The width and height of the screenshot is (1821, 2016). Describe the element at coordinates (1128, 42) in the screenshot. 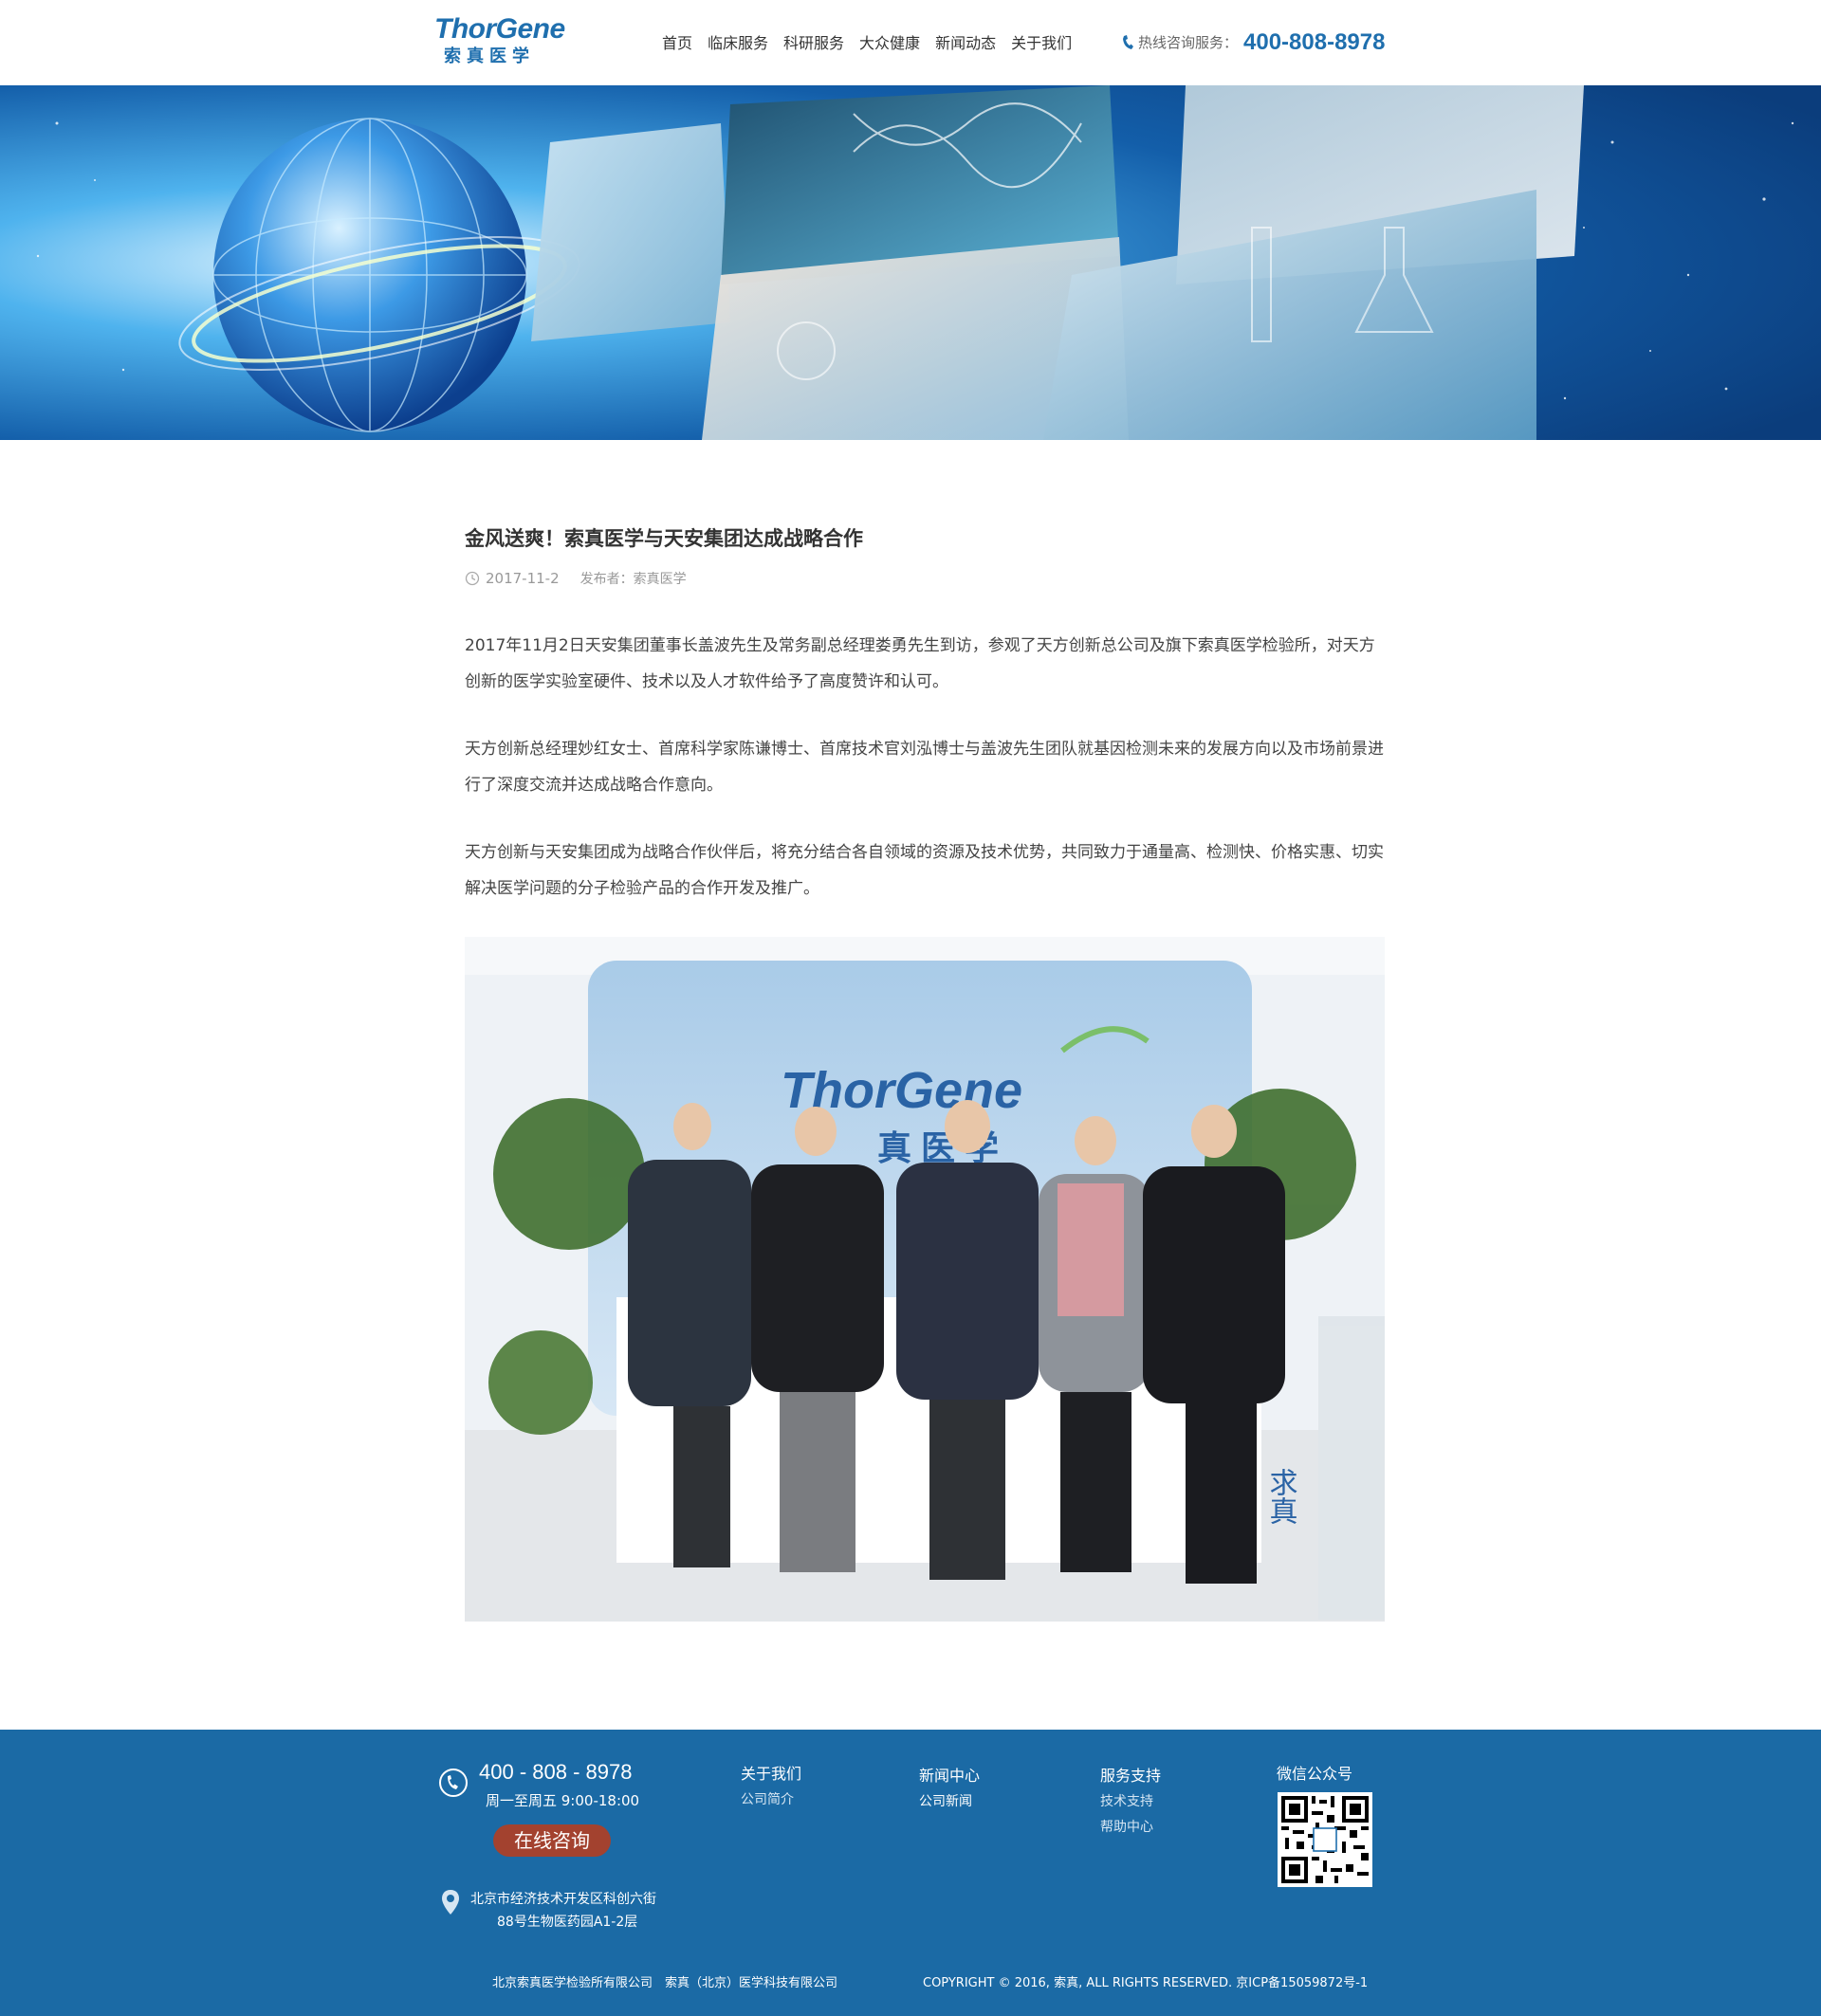

I see `phone-icon` at that location.